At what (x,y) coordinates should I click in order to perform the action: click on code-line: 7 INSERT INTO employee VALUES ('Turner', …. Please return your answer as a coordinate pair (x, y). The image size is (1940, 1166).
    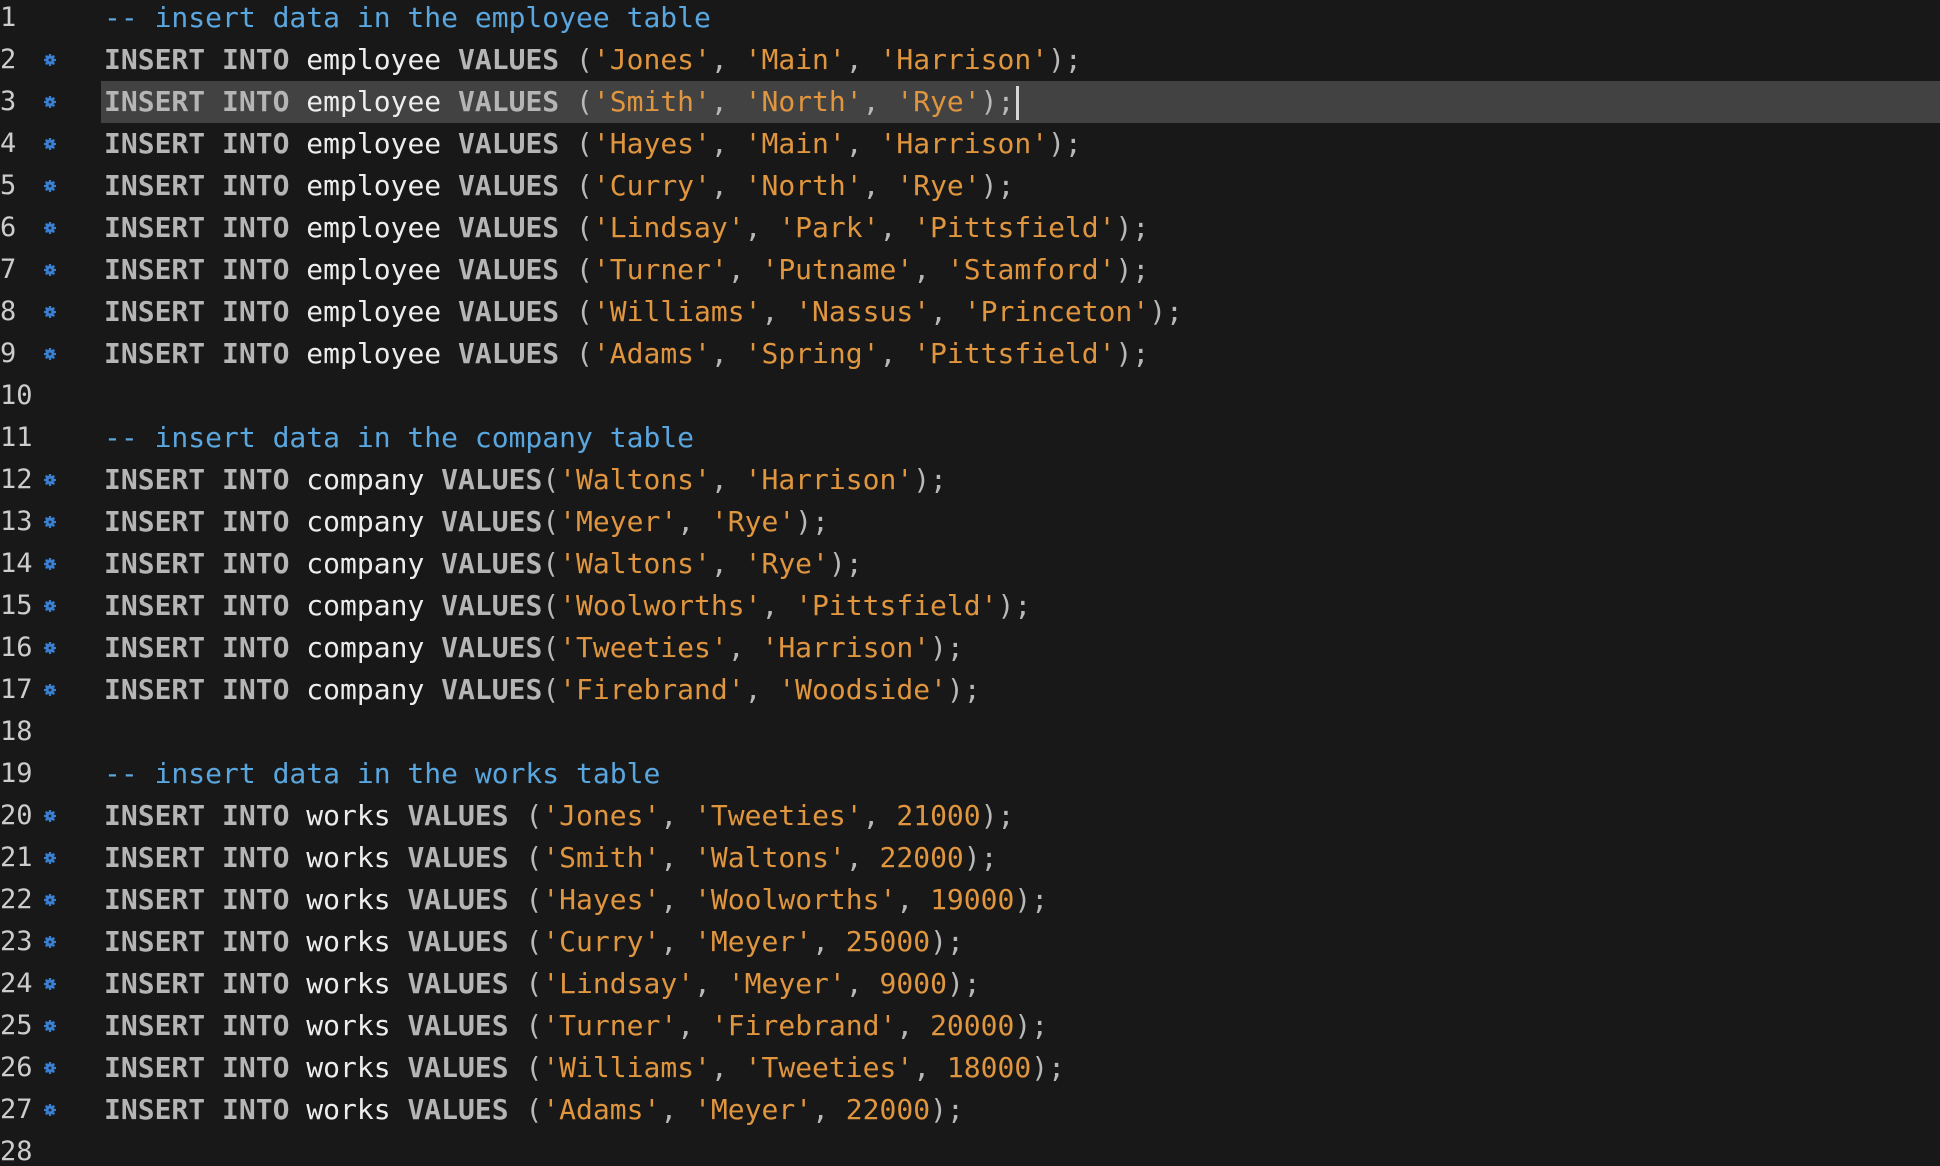
    Looking at the image, I should click on (970, 270).